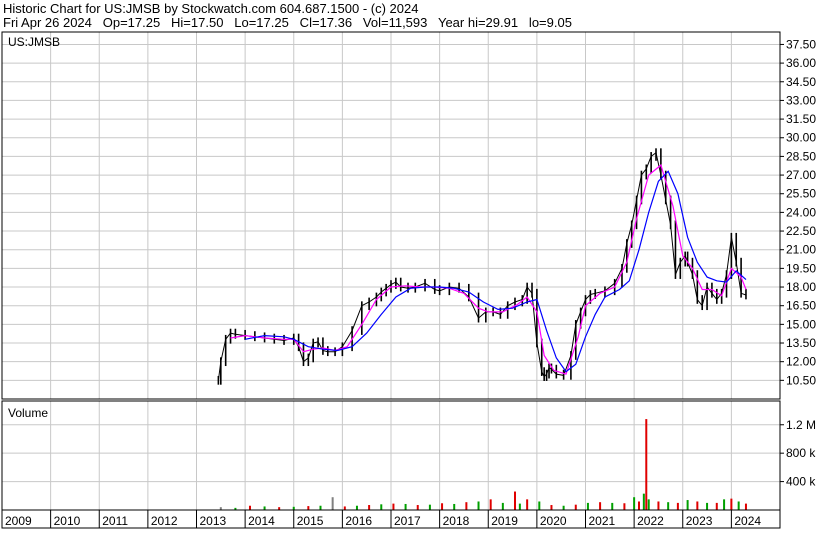 Image resolution: width=830 pixels, height=543 pixels. I want to click on year-tick-label: 2012, so click(164, 521).